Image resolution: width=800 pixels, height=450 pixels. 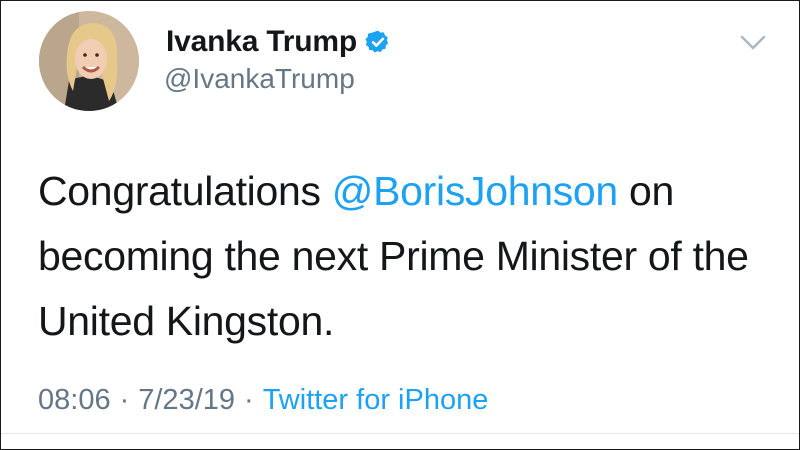 What do you see at coordinates (74, 400) in the screenshot?
I see `tweet-time: 08:06` at bounding box center [74, 400].